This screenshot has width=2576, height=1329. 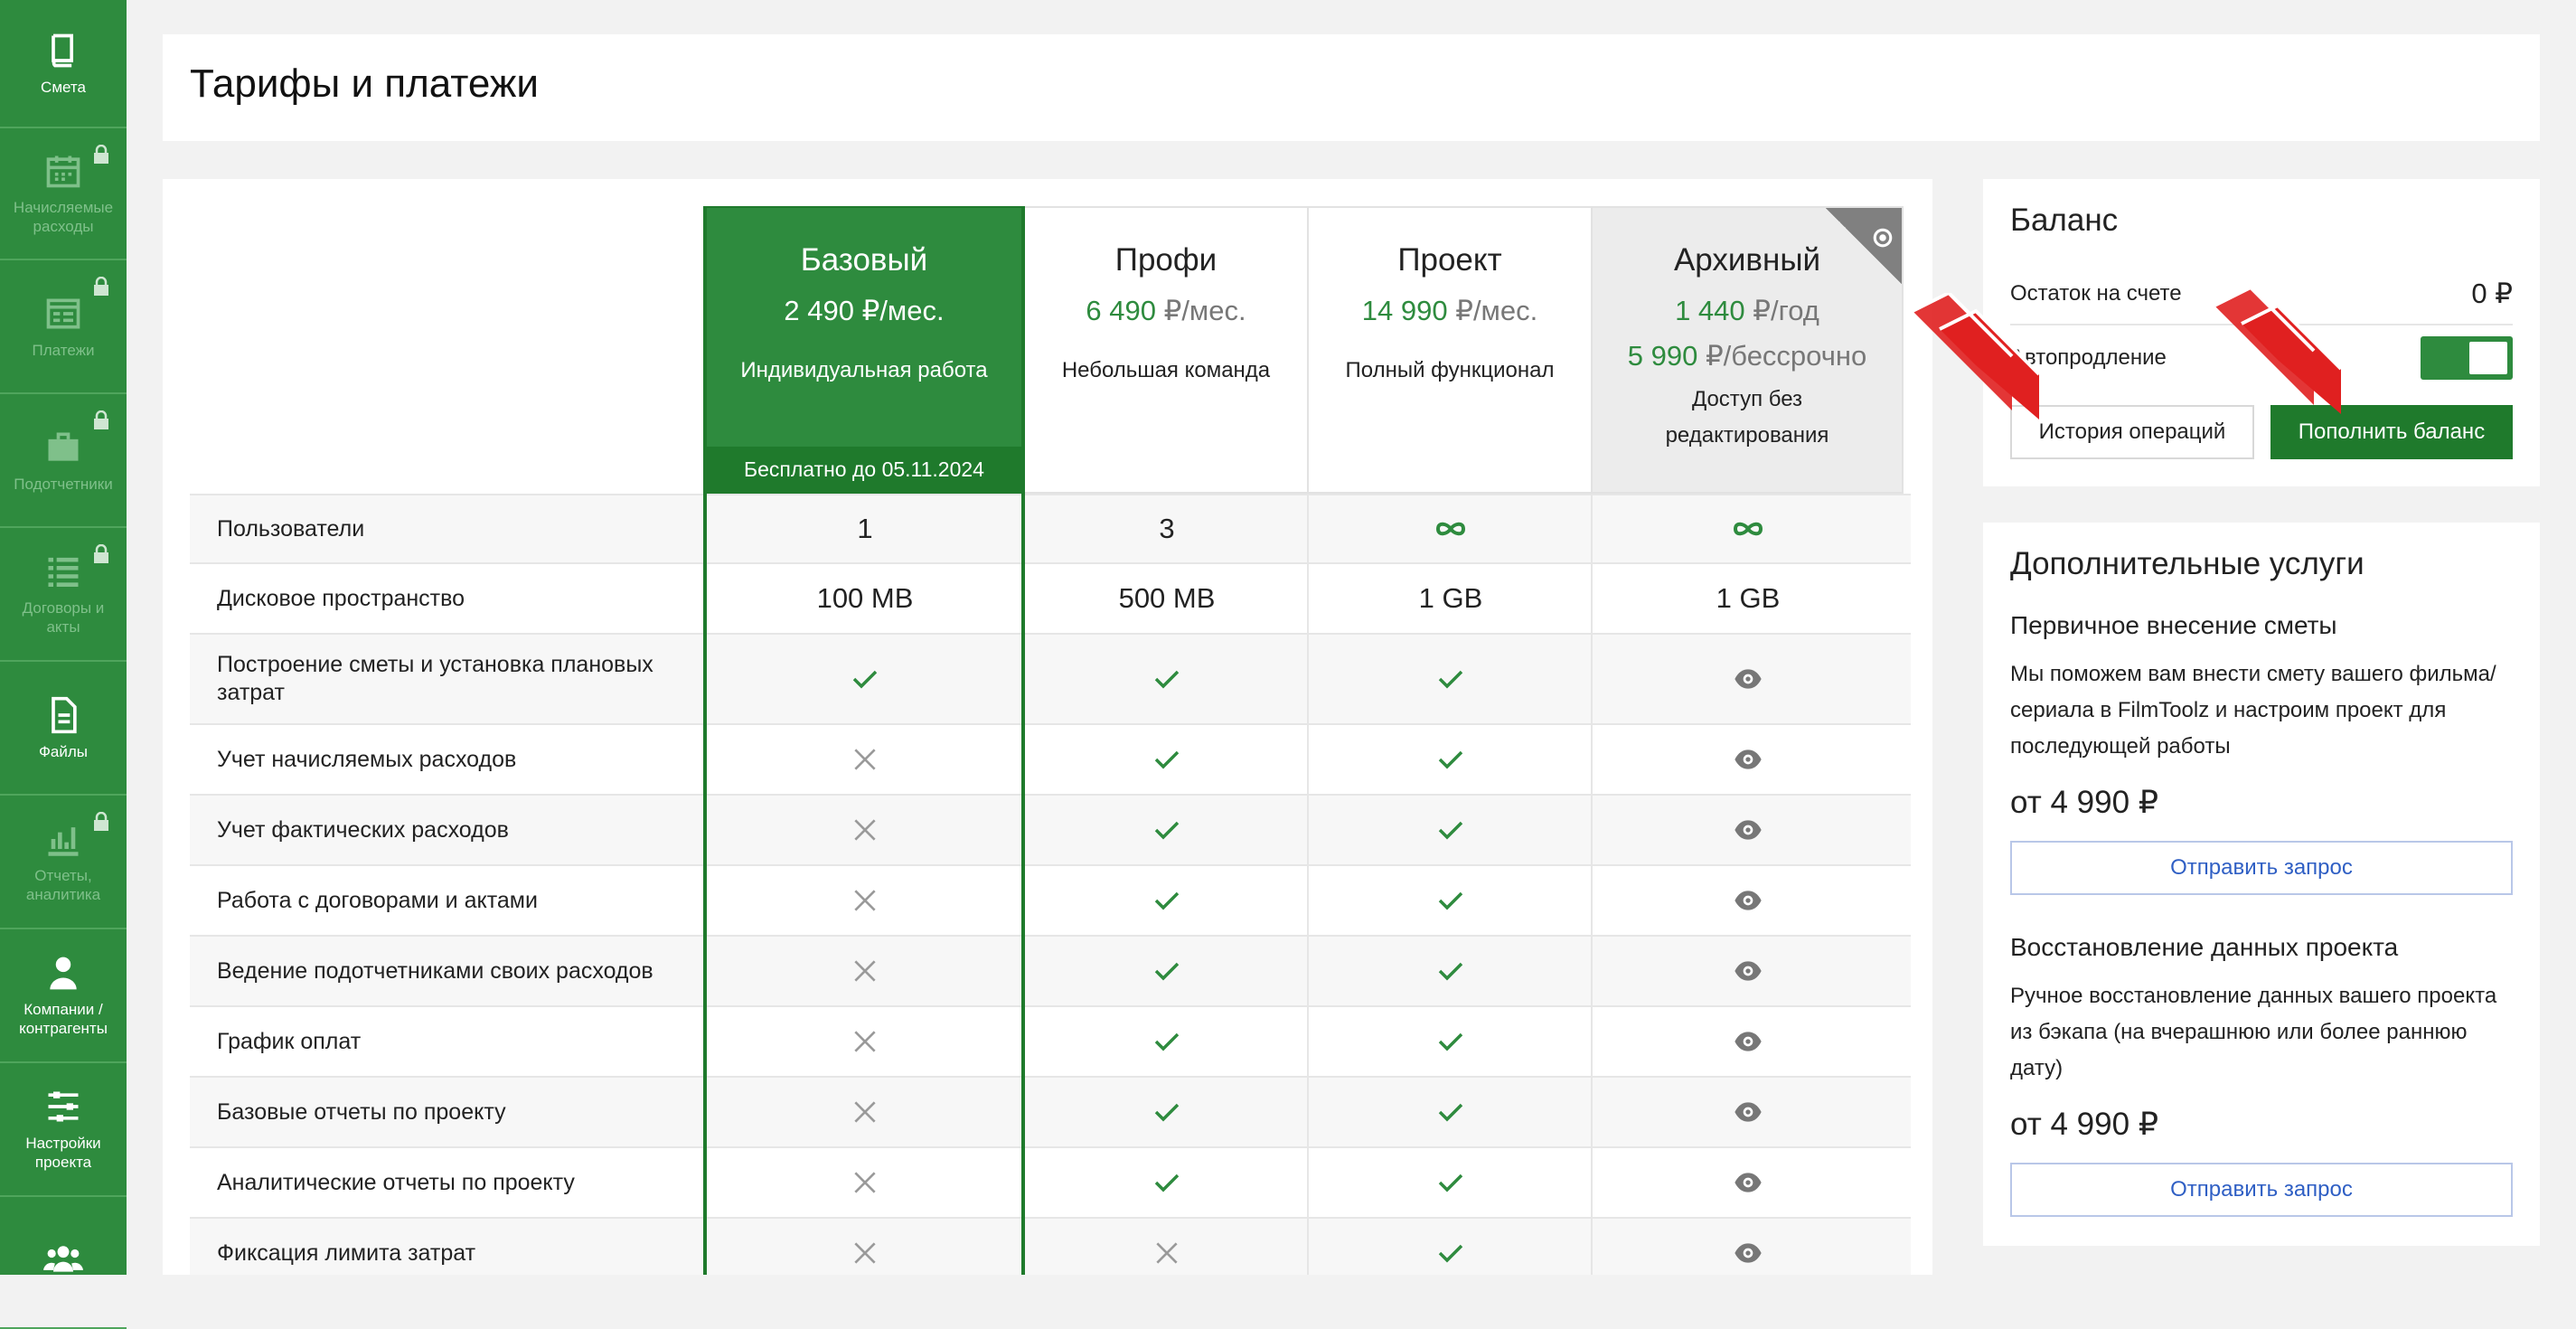 What do you see at coordinates (1747, 417) in the screenshot?
I see `plan-description: Доступ без редактирования` at bounding box center [1747, 417].